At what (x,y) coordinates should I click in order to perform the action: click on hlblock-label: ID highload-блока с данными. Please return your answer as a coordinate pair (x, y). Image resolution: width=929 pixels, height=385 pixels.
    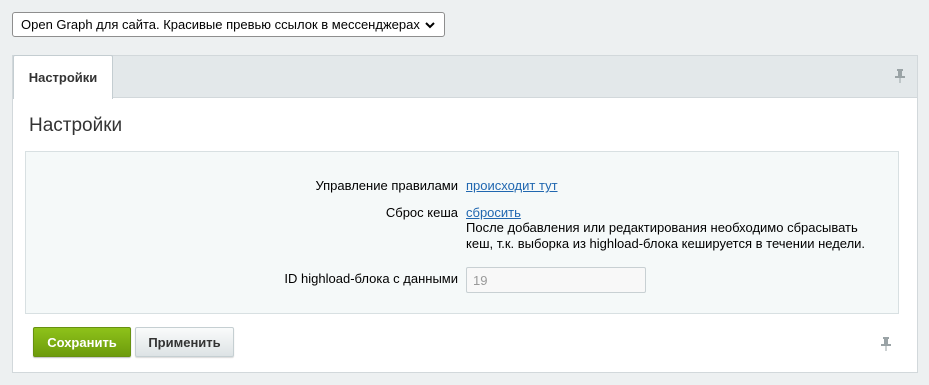
    Looking at the image, I should click on (371, 278).